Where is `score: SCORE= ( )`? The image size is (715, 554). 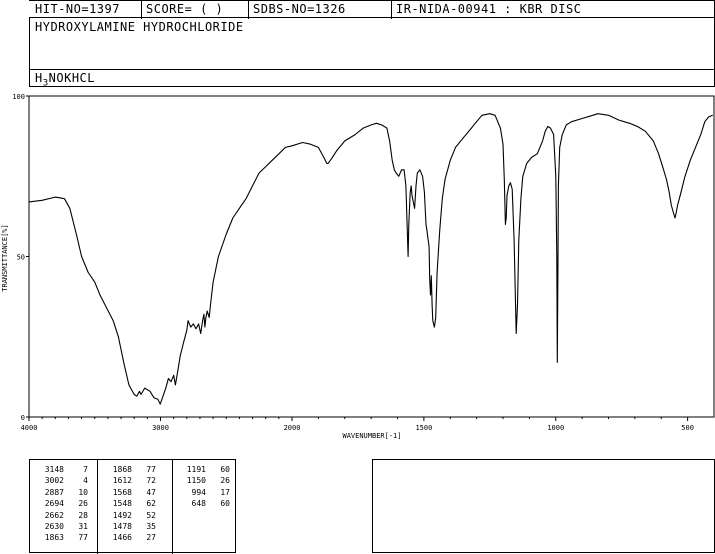
score: SCORE= ( ) is located at coordinates (185, 9).